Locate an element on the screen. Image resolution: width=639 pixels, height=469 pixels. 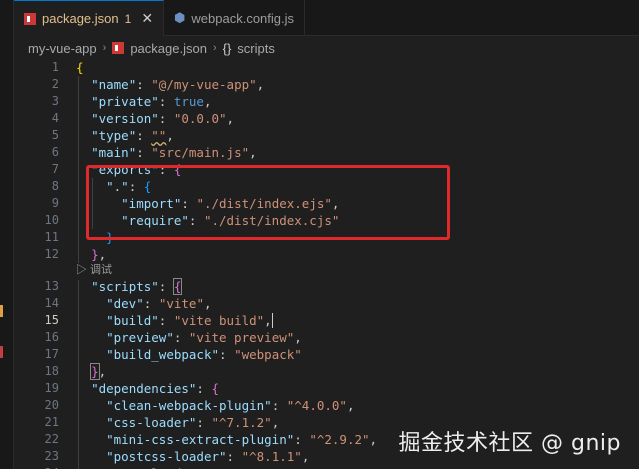
code-line: "build": "vite build", is located at coordinates (357, 320).